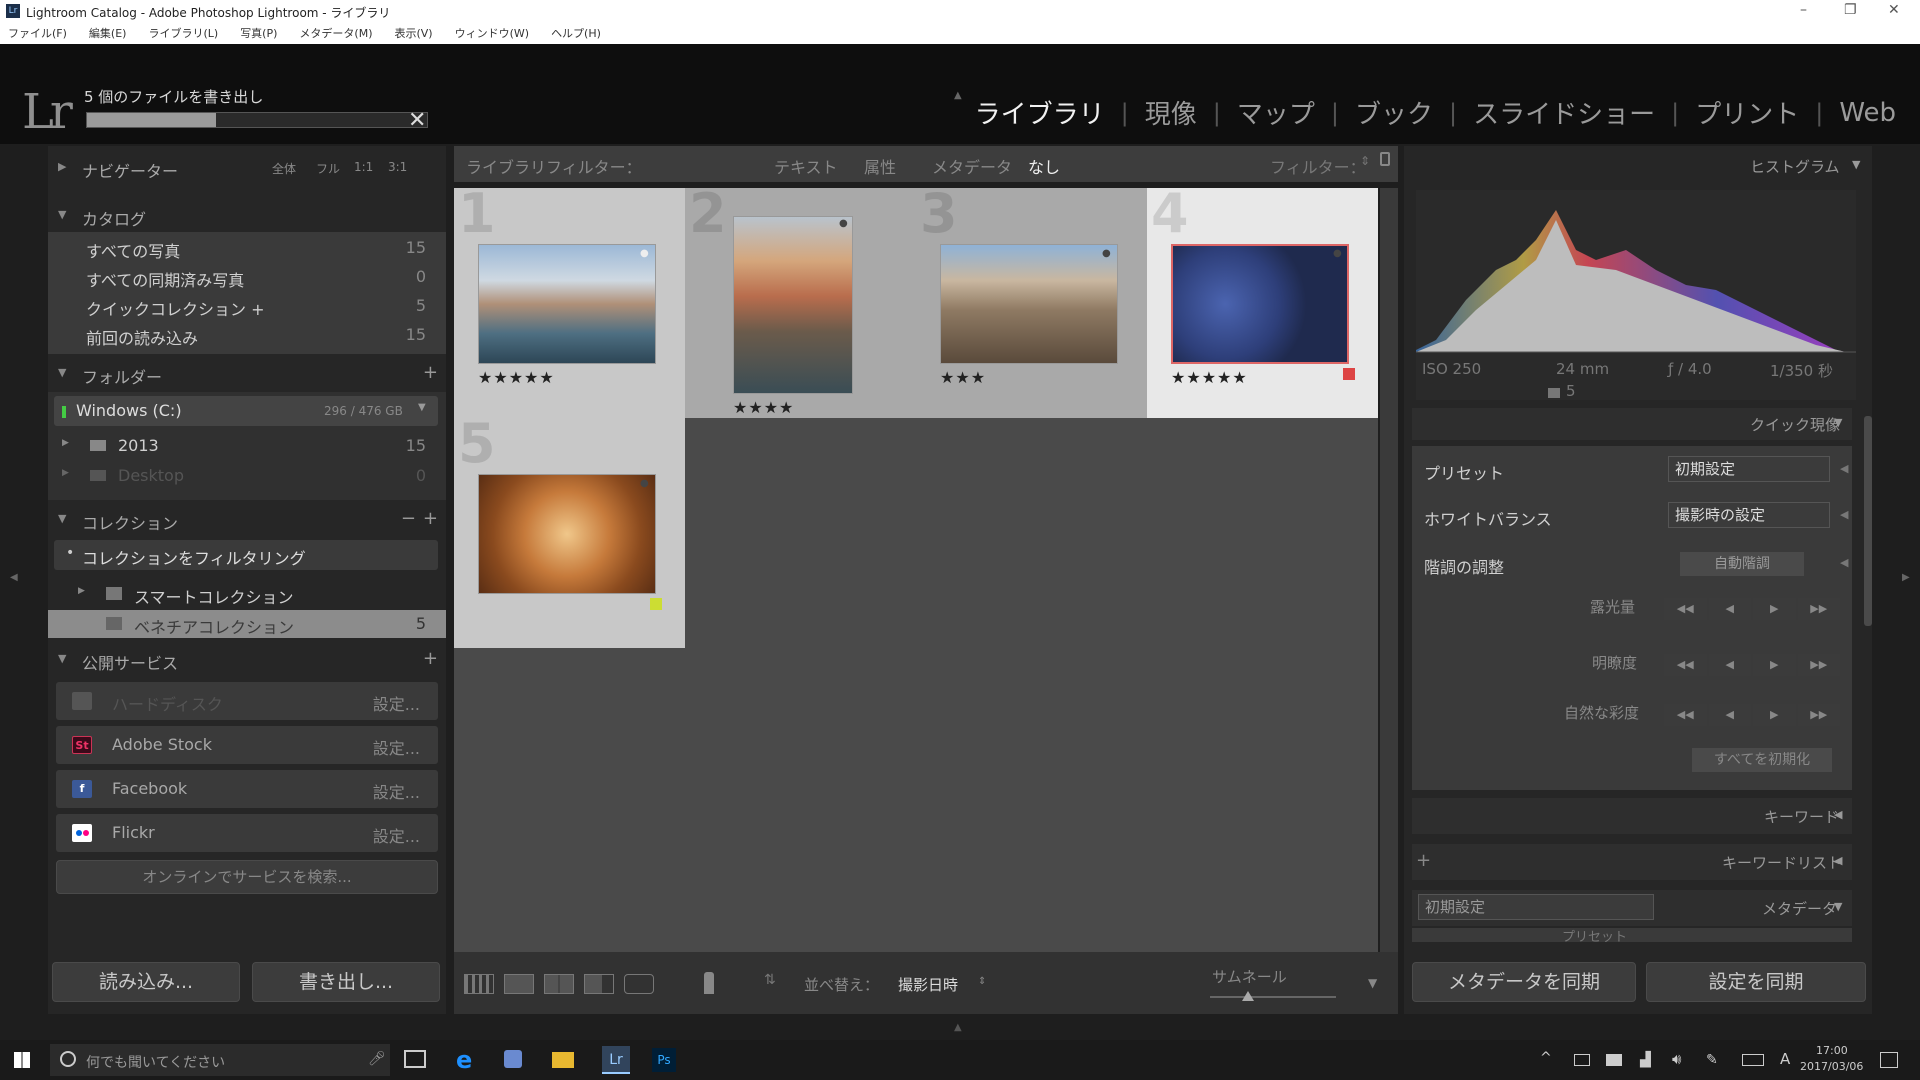 This screenshot has height=1080, width=1920. I want to click on menu-edit: 編集(E), so click(108, 33).